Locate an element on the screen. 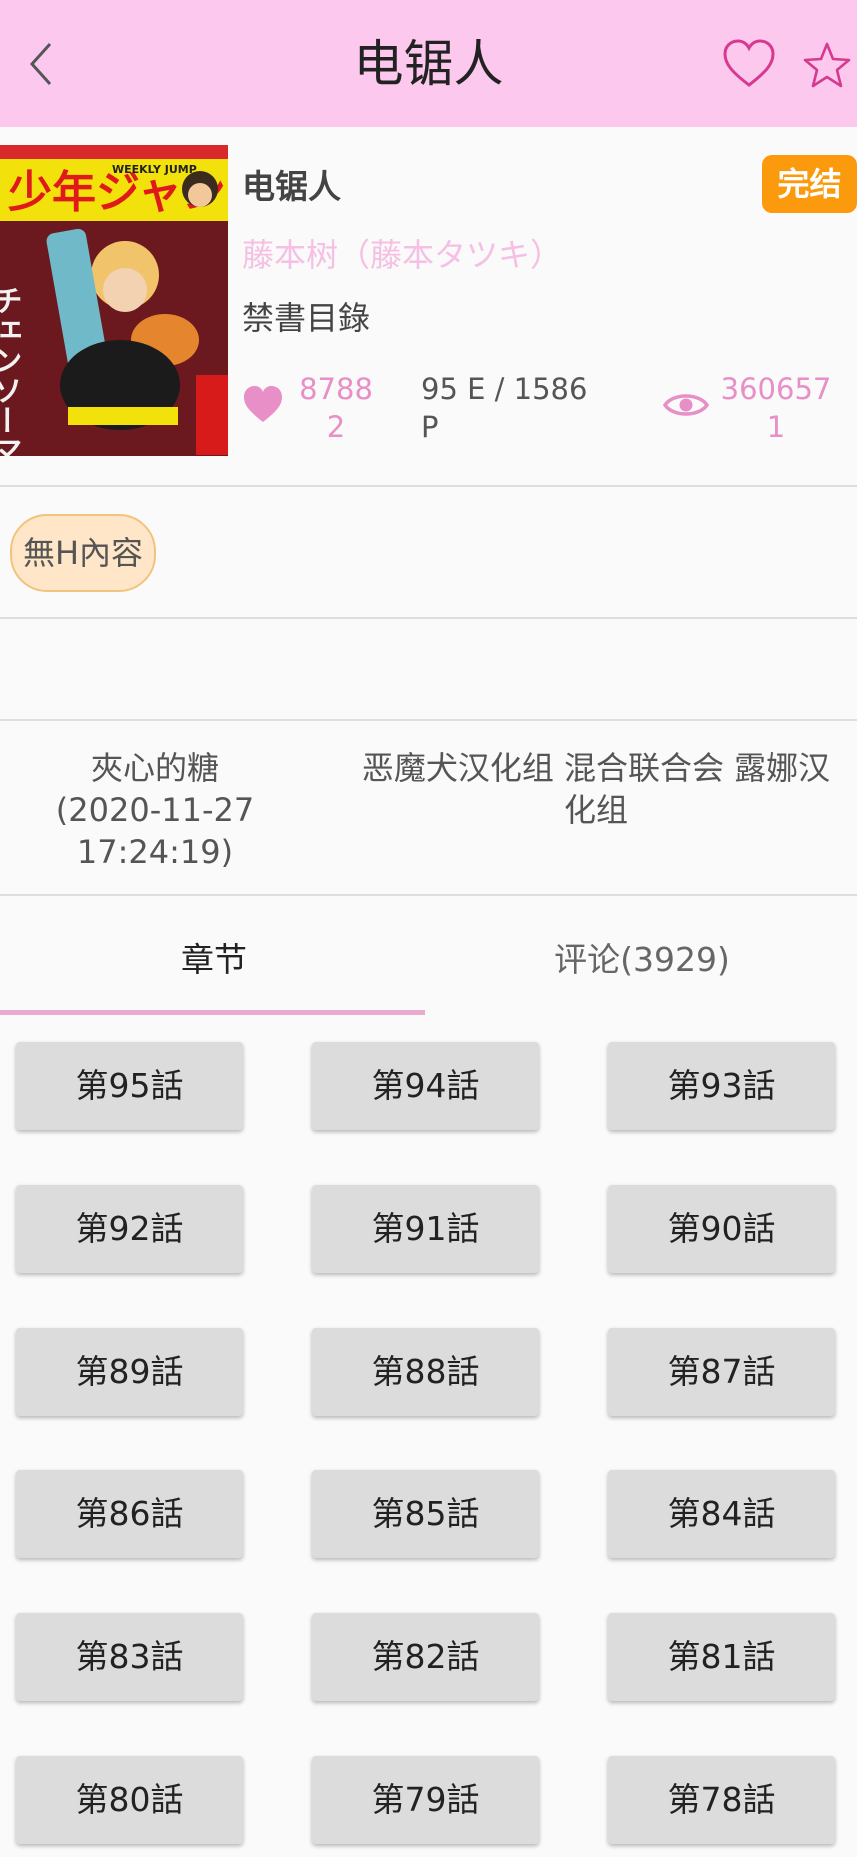  like-count: 87882 is located at coordinates (336, 408).